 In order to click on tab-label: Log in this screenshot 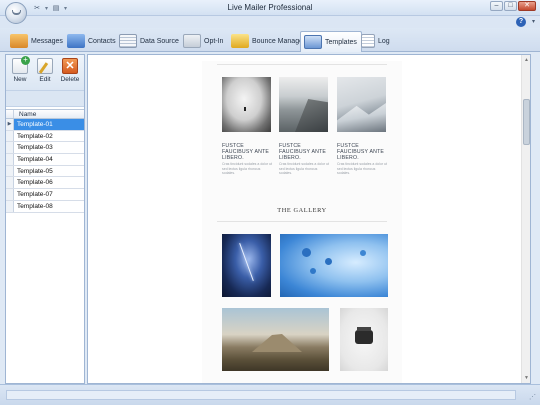, I will do `click(384, 41)`.